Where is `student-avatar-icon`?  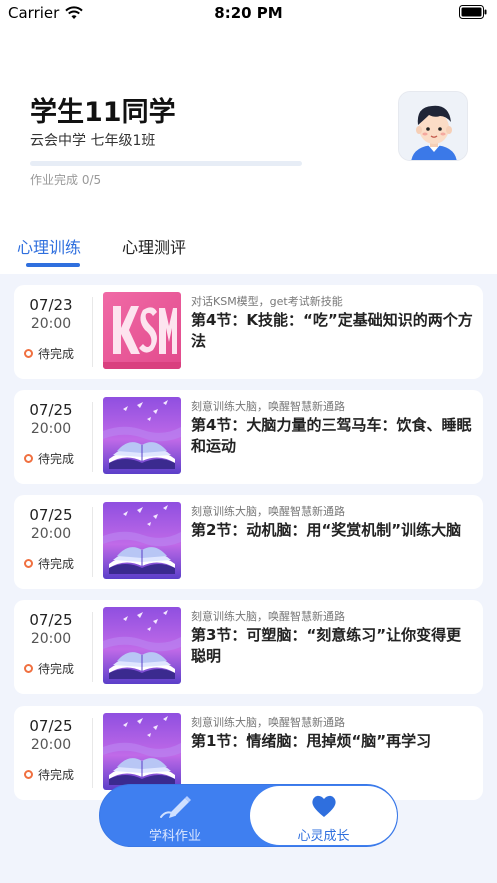
student-avatar-icon is located at coordinates (433, 126).